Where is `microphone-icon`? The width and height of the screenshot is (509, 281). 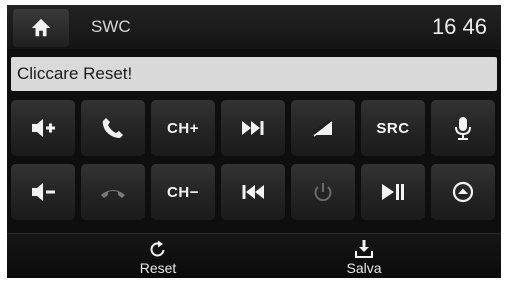 microphone-icon is located at coordinates (463, 128).